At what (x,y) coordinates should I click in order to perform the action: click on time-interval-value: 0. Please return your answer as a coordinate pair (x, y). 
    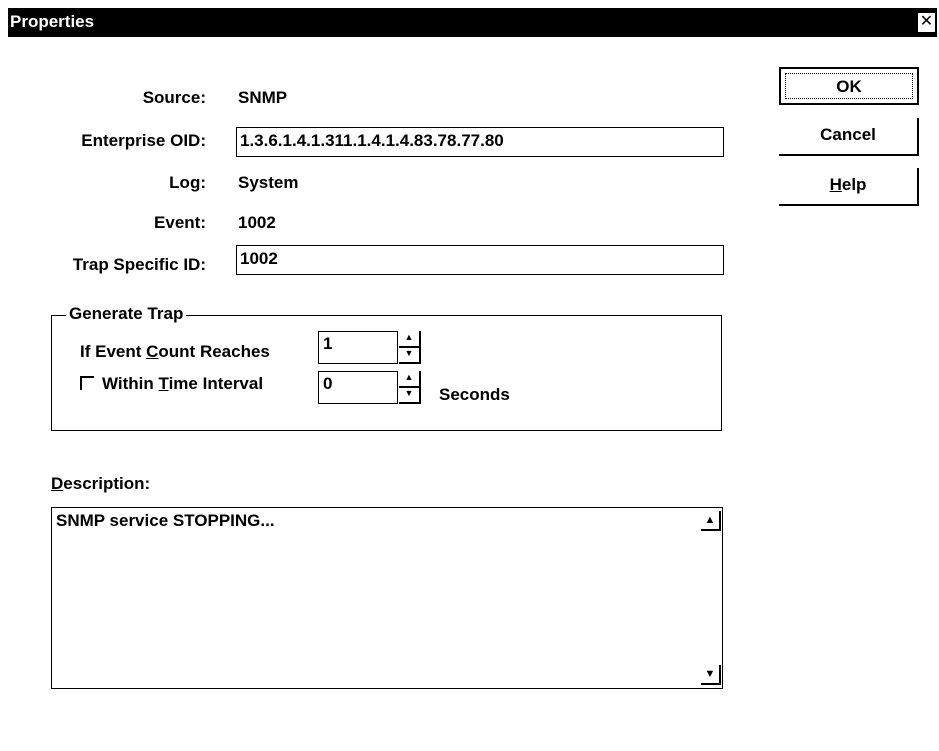
    Looking at the image, I should click on (328, 383).